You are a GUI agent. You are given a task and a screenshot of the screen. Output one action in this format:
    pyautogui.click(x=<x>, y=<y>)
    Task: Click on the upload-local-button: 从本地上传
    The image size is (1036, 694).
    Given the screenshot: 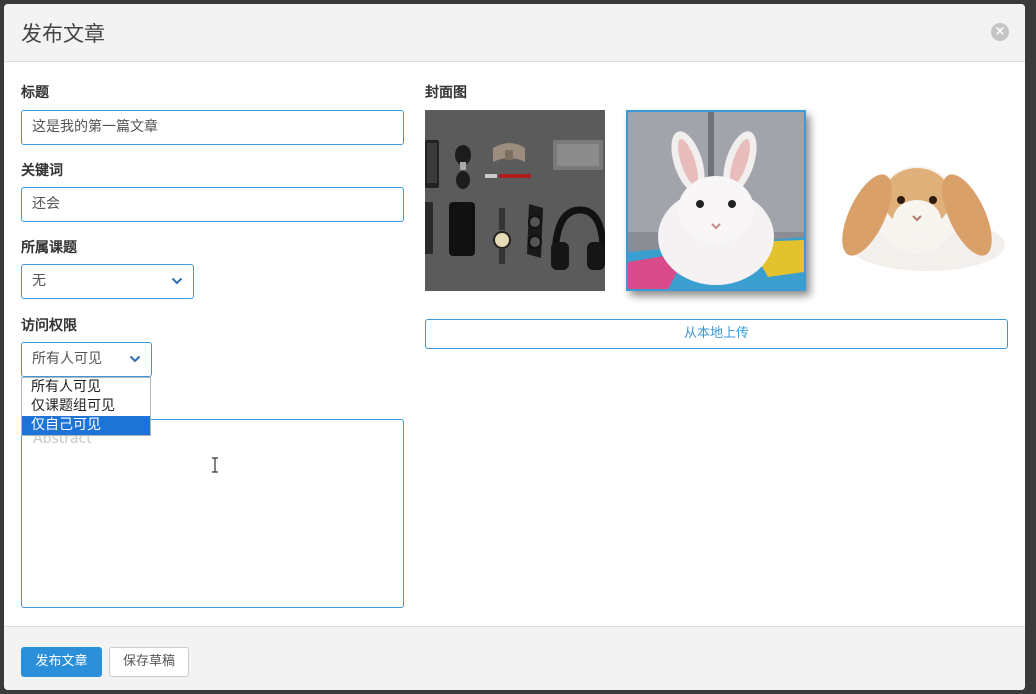 What is the action you would take?
    pyautogui.click(x=716, y=334)
    